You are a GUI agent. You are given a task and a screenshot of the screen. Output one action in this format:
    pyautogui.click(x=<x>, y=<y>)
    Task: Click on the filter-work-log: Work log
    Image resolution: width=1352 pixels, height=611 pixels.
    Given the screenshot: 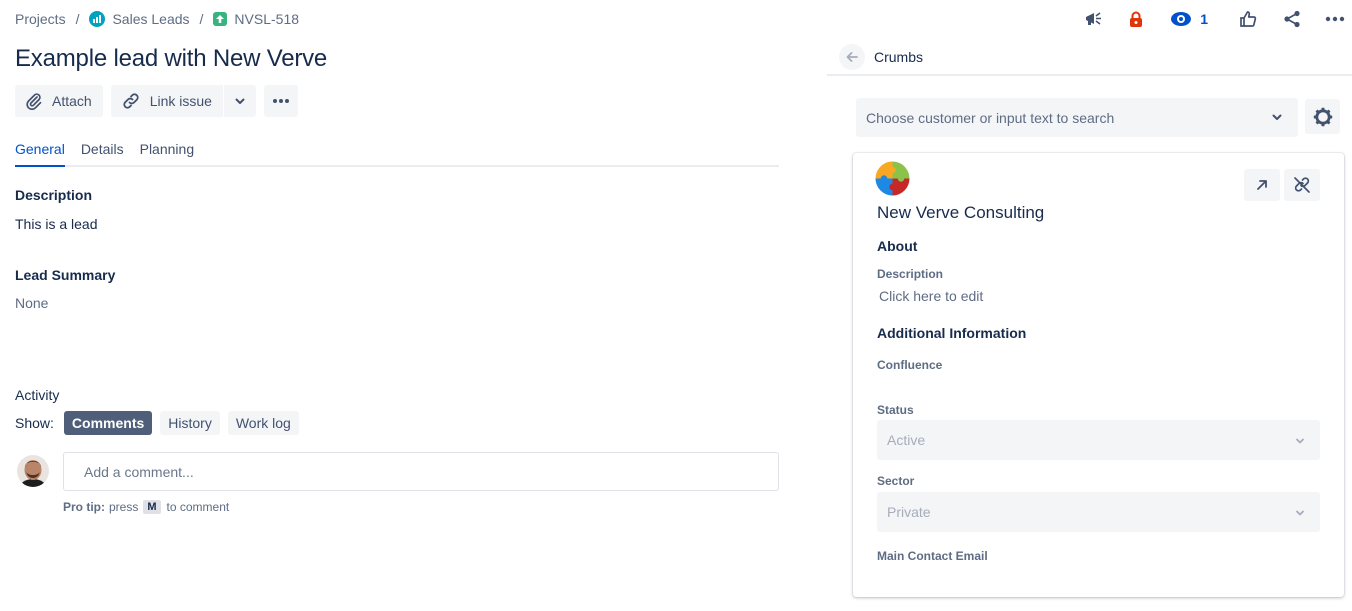 What is the action you would take?
    pyautogui.click(x=263, y=423)
    